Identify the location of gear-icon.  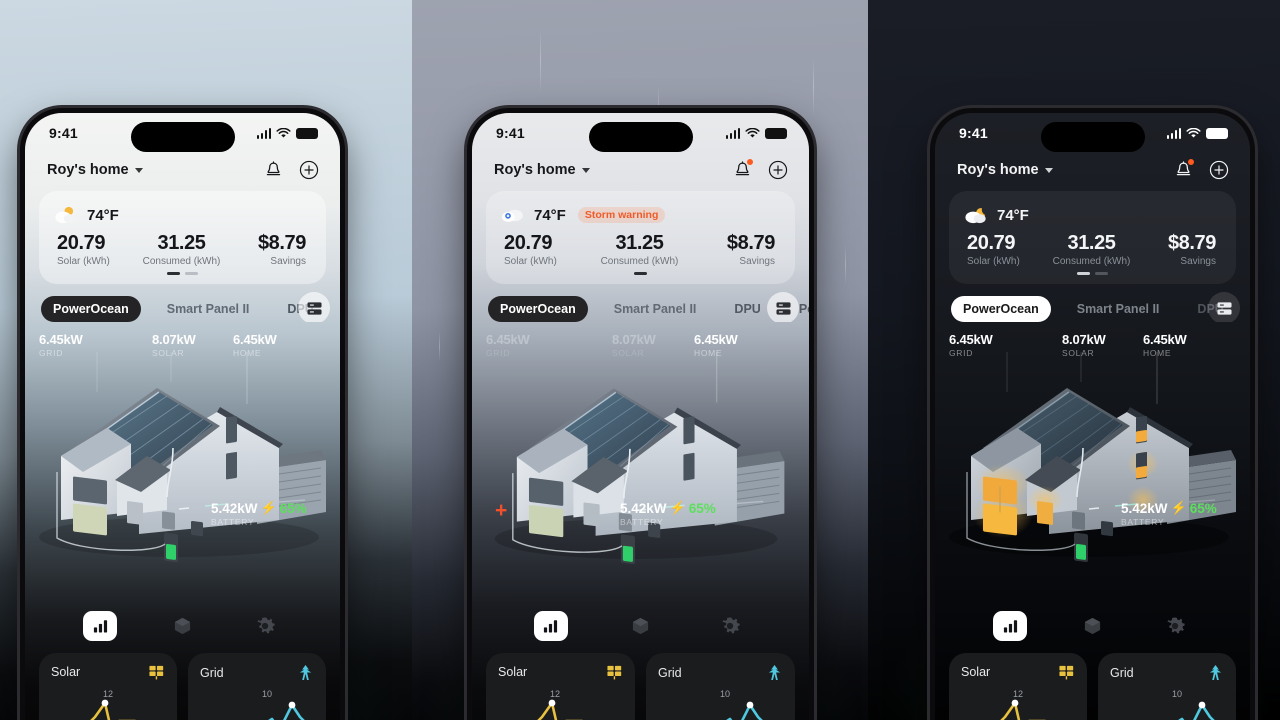
(266, 625).